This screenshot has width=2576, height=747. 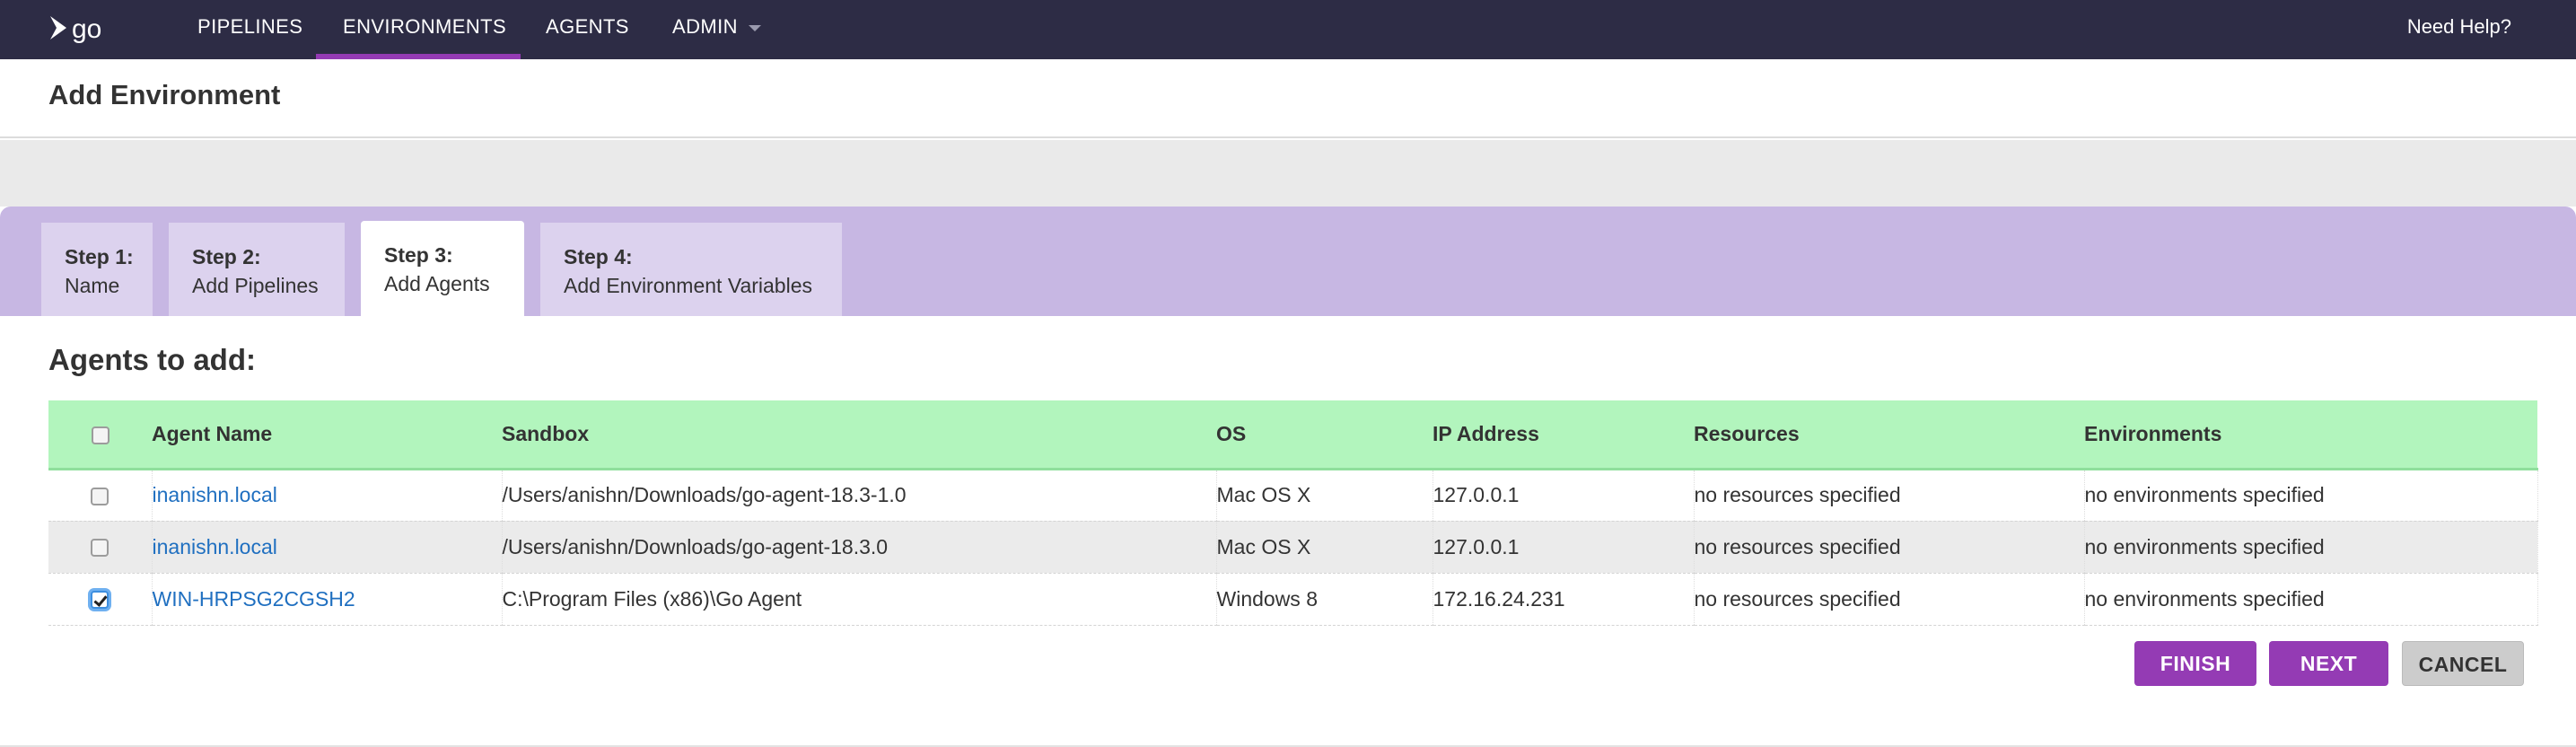 I want to click on nav-agents: AGENTS, so click(x=587, y=30).